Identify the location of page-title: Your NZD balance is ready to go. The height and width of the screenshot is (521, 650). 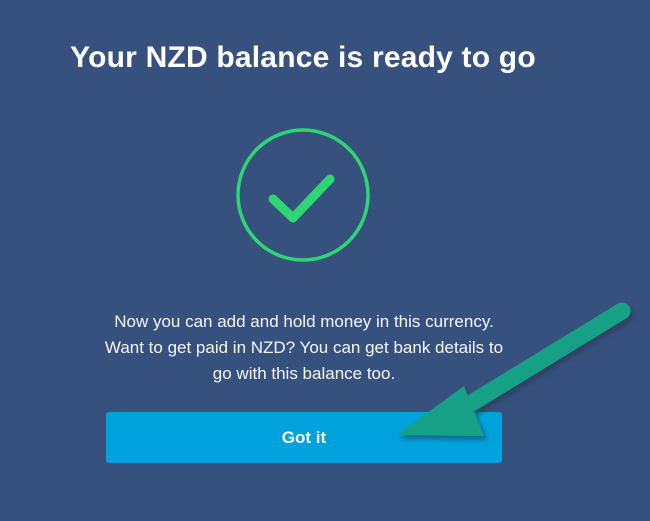
(303, 57).